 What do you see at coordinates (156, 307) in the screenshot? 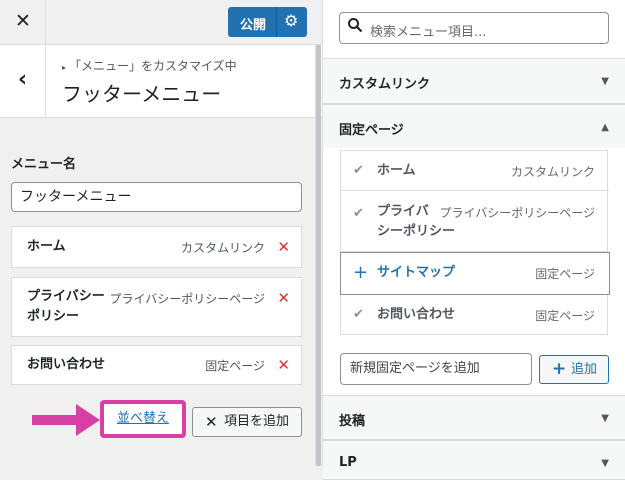
I see `menu-item-privacy: プライバシー ポリシー プライバシーポリシーページ ✕` at bounding box center [156, 307].